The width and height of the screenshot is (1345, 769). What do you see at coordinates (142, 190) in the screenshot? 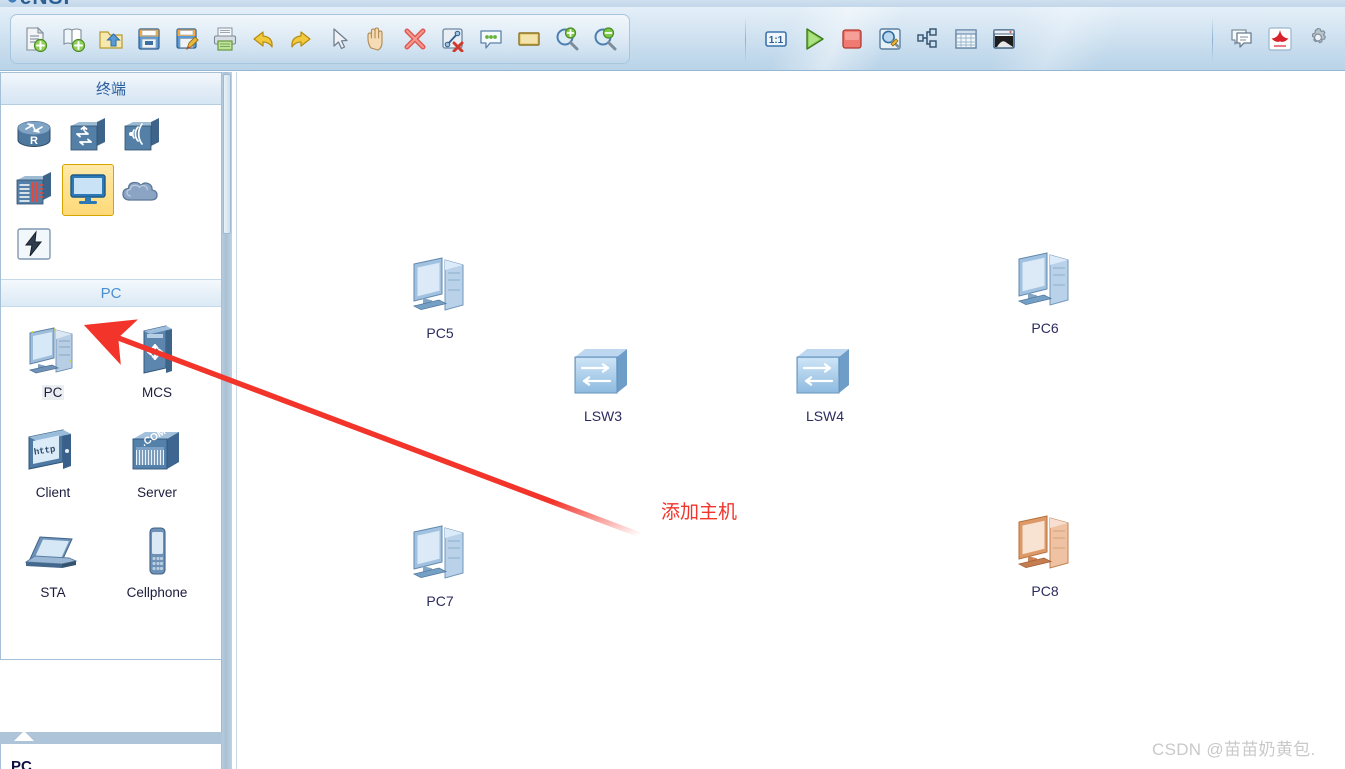
I see `palette-item-cloud` at bounding box center [142, 190].